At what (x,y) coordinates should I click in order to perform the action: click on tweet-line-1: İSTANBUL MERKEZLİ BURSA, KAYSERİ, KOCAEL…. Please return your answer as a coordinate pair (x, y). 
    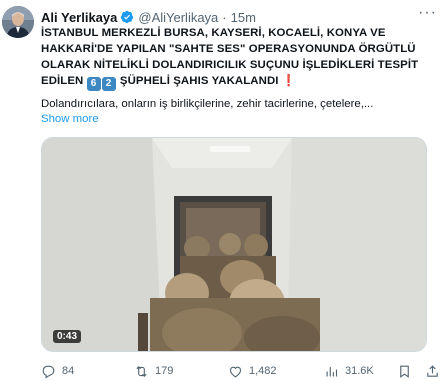
    Looking at the image, I should click on (213, 33).